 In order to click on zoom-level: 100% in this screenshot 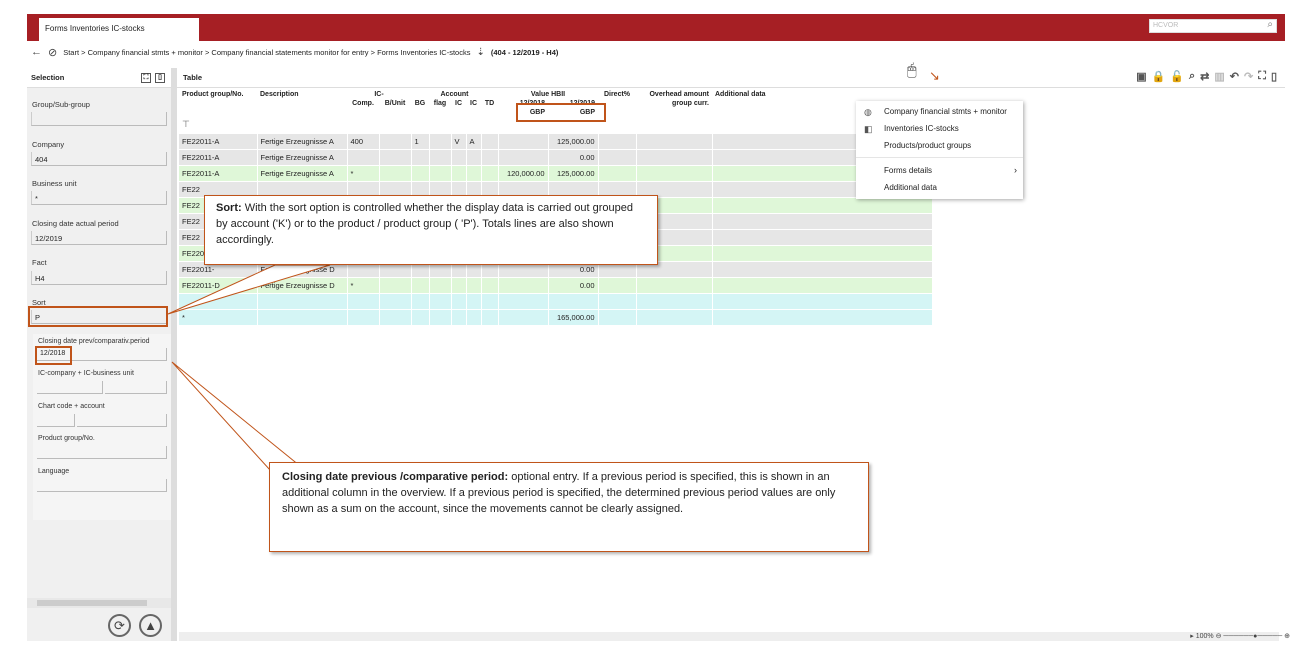, I will do `click(1204, 636)`.